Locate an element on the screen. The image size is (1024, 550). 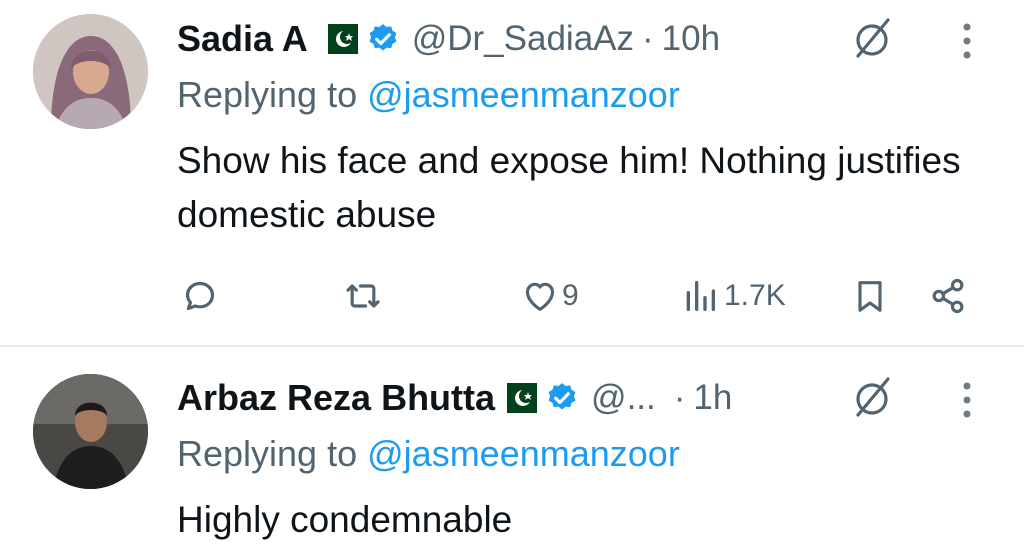
views-button: 1.7K is located at coordinates (733, 296).